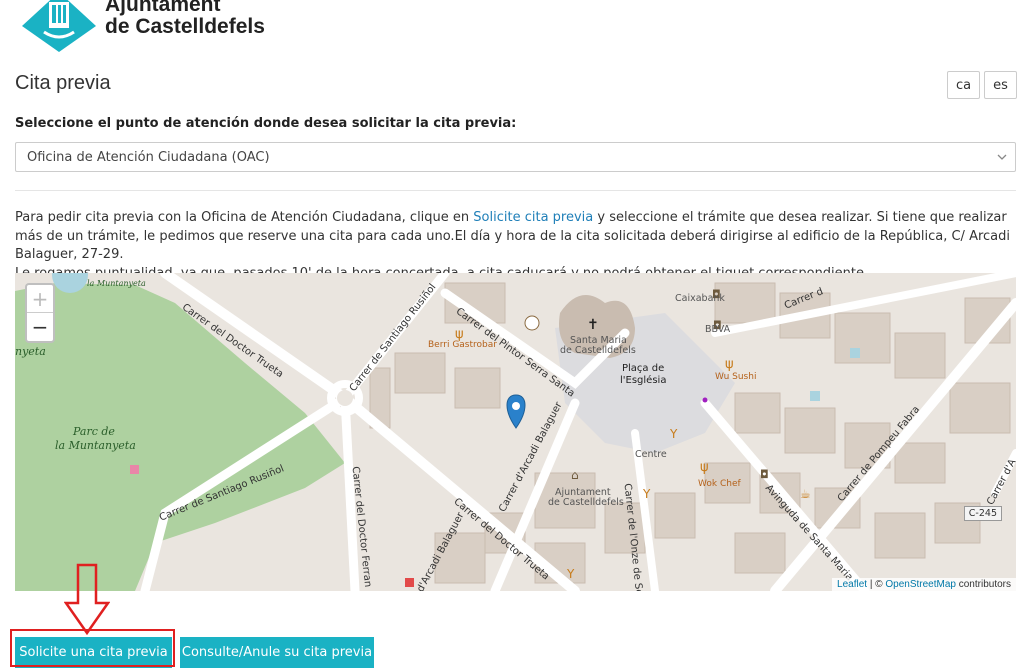  Describe the element at coordinates (982, 513) in the screenshot. I see `map-road-ref: C-245` at that location.